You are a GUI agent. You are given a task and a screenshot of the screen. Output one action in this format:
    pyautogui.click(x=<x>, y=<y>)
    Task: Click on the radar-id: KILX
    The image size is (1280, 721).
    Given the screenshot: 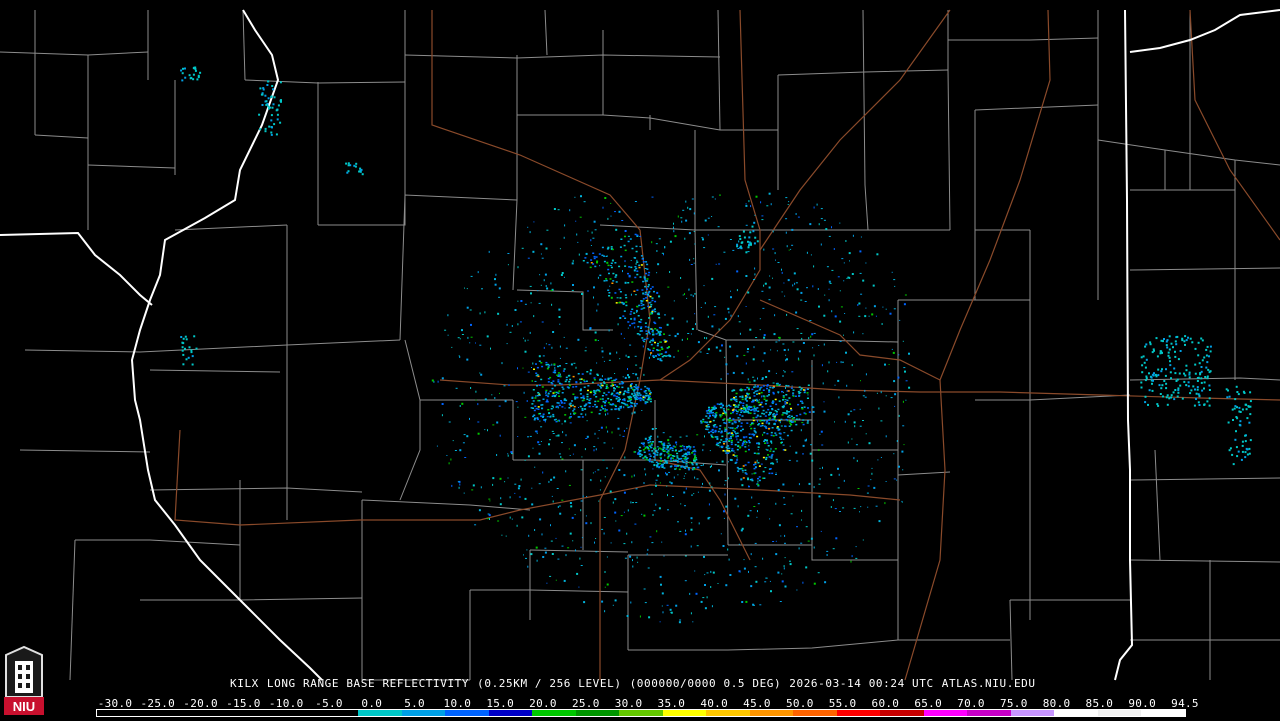 What is the action you would take?
    pyautogui.click(x=244, y=683)
    